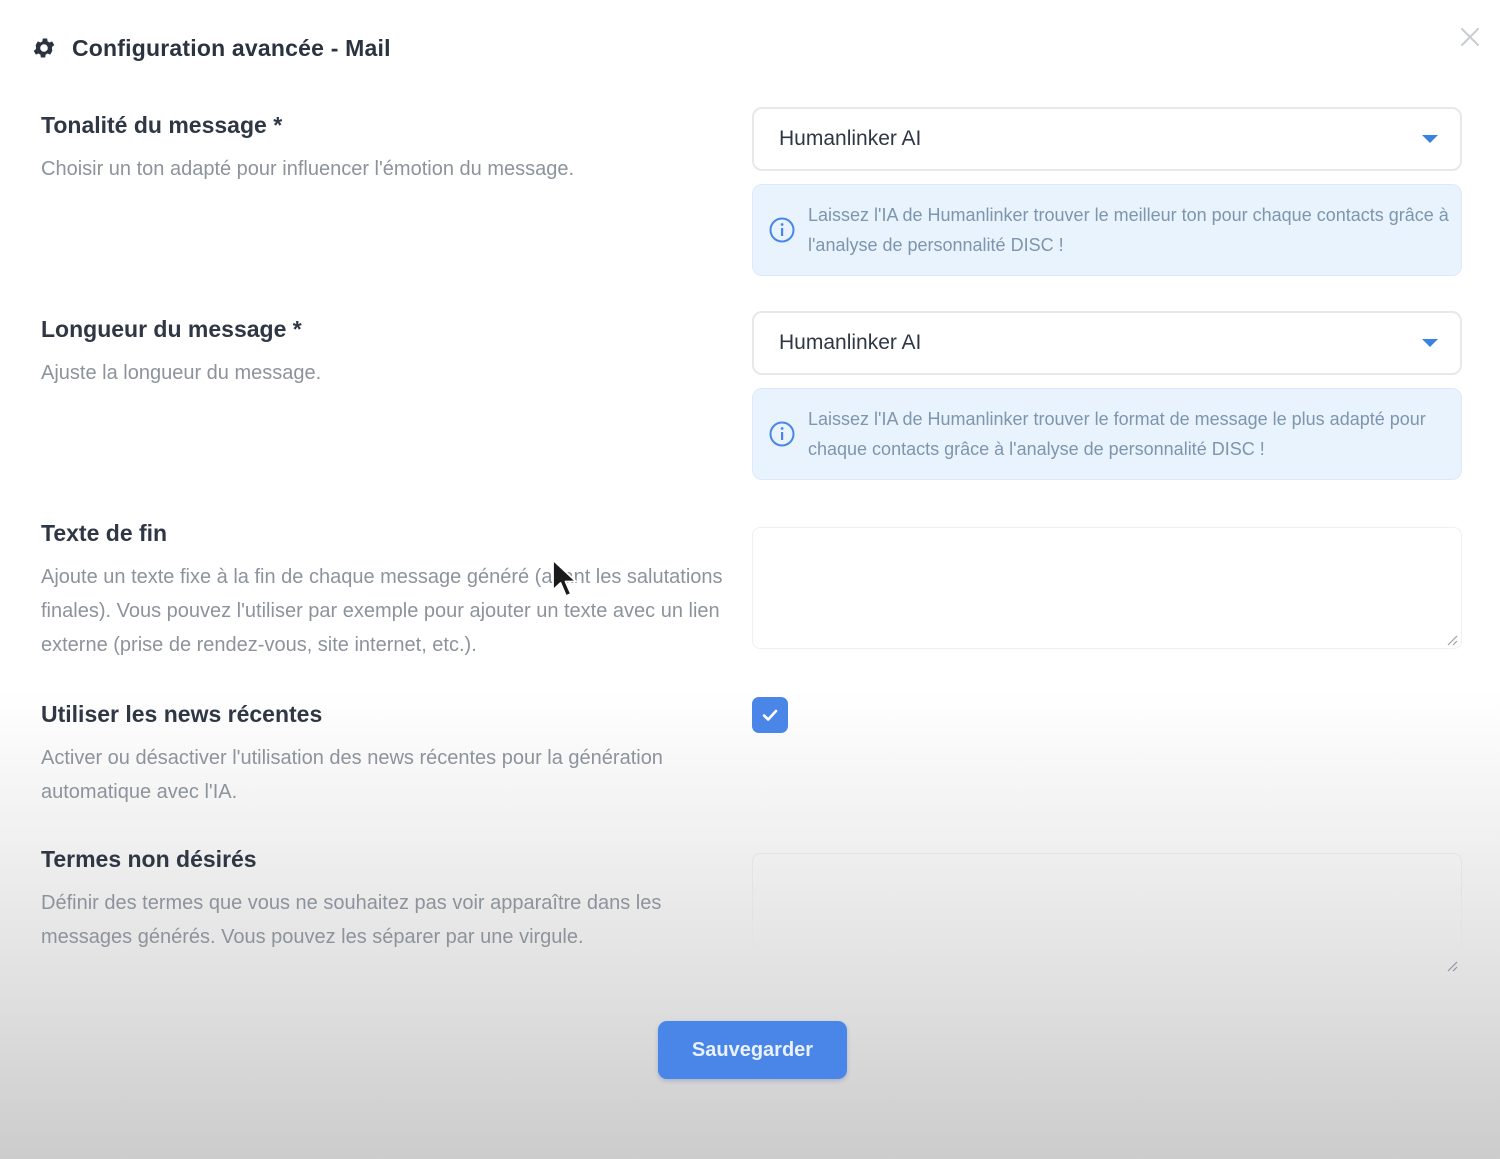 The height and width of the screenshot is (1159, 1500). I want to click on recent-news-label: Utiliser les news récentes, so click(182, 714).